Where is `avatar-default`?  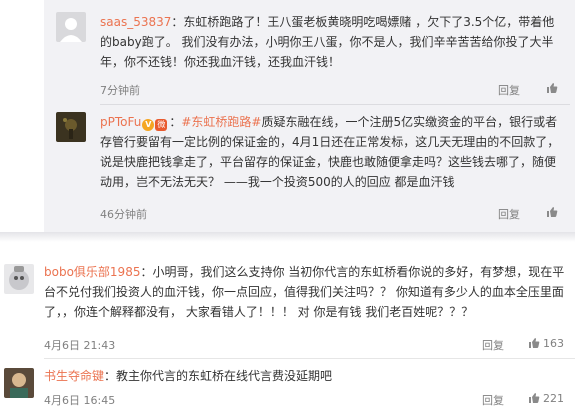
avatar-default is located at coordinates (71, 27).